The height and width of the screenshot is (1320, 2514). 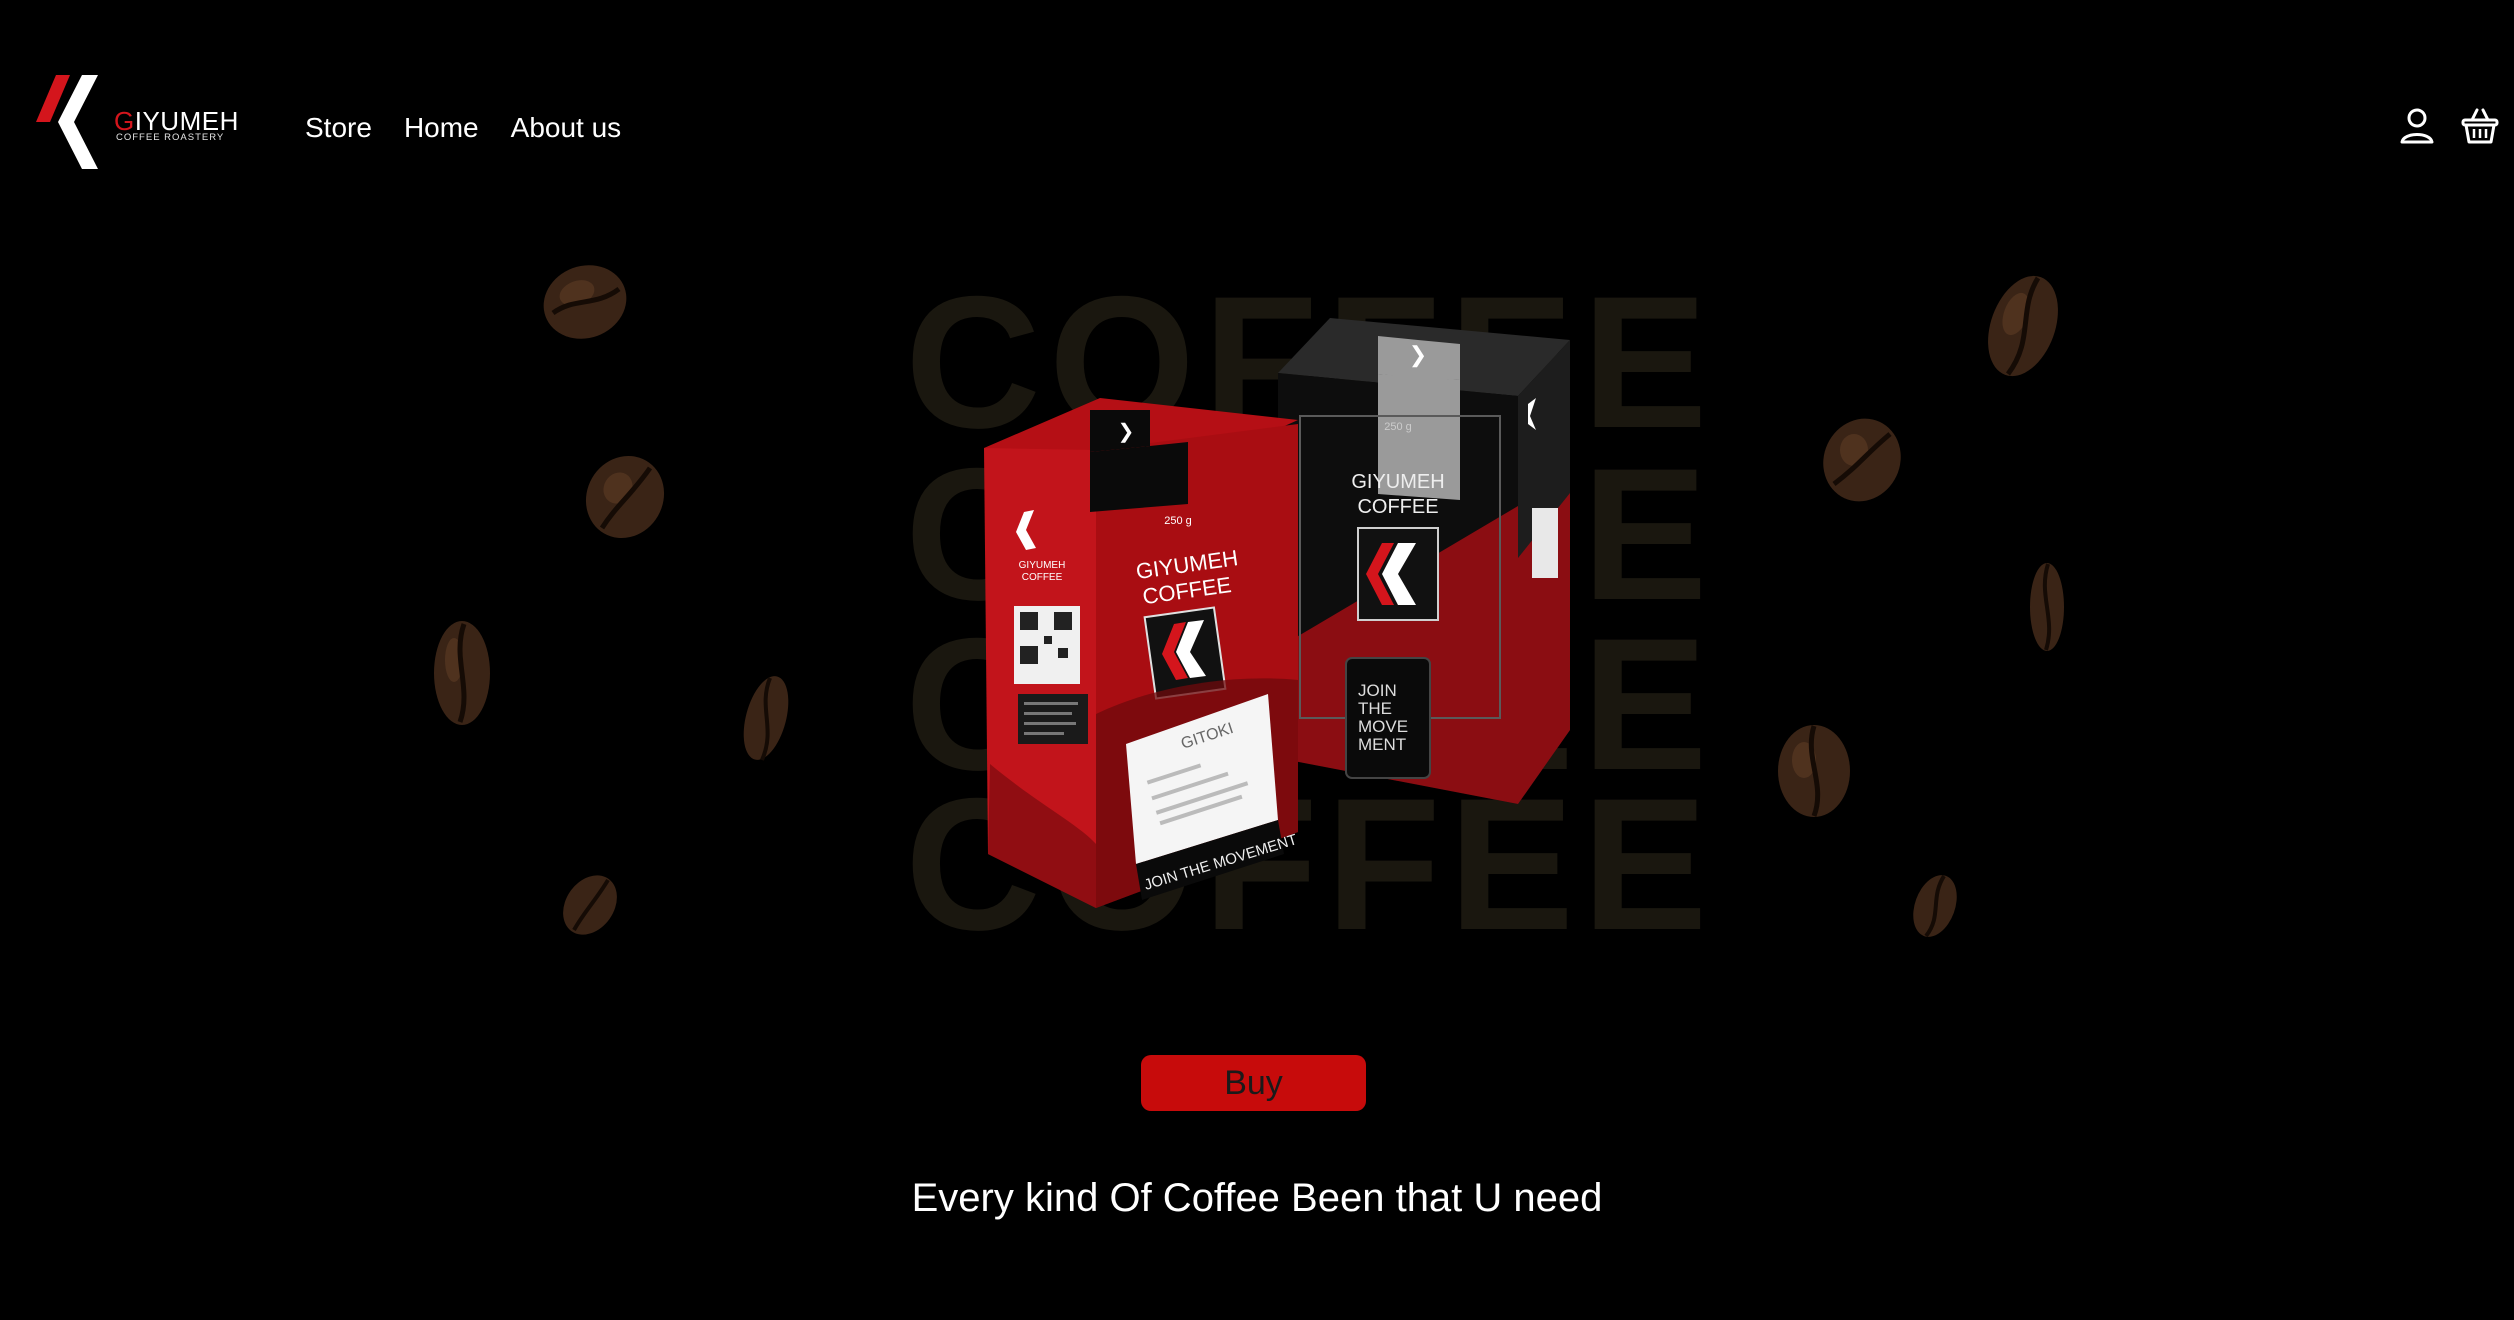 What do you see at coordinates (1382, 744) in the screenshot?
I see `svg-text: MENT` at bounding box center [1382, 744].